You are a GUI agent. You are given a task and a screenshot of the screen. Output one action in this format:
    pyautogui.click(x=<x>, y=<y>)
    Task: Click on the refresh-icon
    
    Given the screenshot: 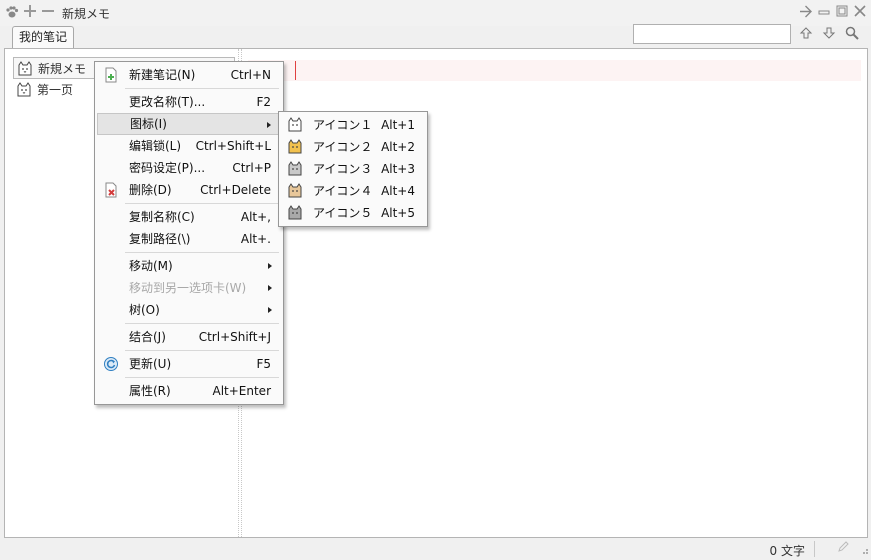 What is the action you would take?
    pyautogui.click(x=111, y=364)
    